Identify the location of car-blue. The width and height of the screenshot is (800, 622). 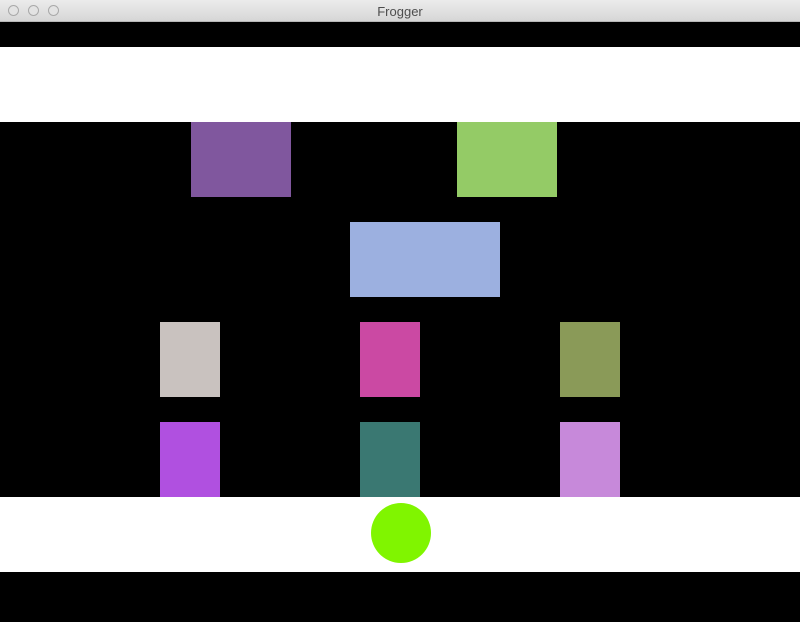
(425, 259).